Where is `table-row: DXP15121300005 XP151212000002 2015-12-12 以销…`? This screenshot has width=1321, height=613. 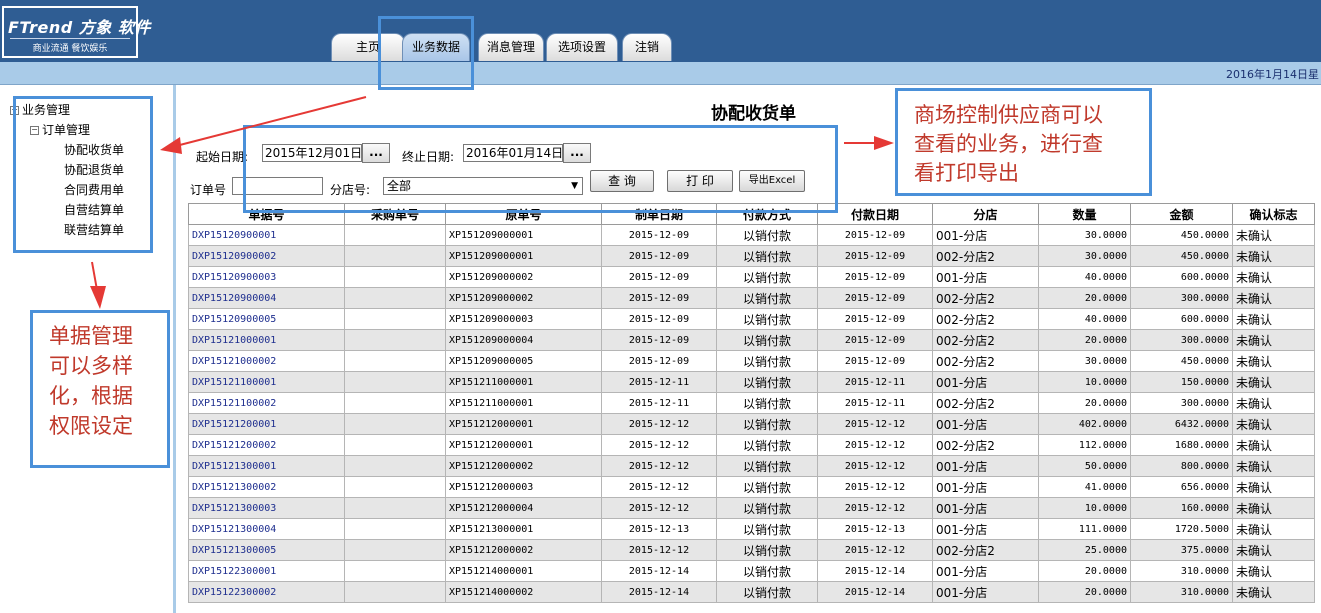 table-row: DXP15121300005 XP151212000002 2015-12-12 以销… is located at coordinates (751, 550).